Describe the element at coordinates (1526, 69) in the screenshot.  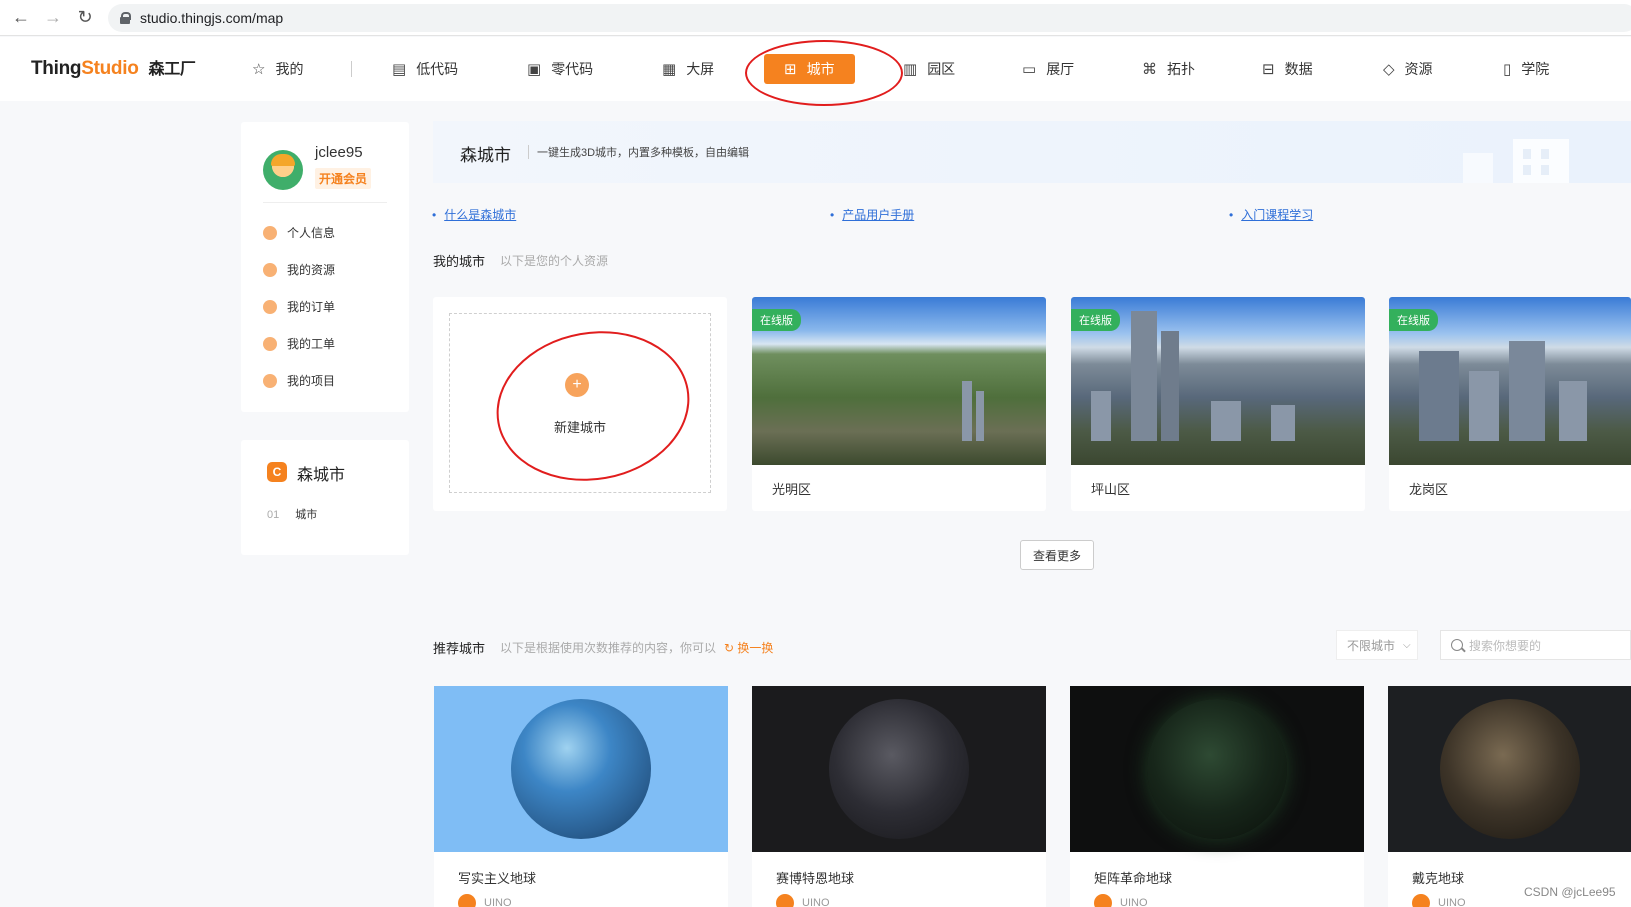
I see `nav-item-academy: ▯ 学院` at that location.